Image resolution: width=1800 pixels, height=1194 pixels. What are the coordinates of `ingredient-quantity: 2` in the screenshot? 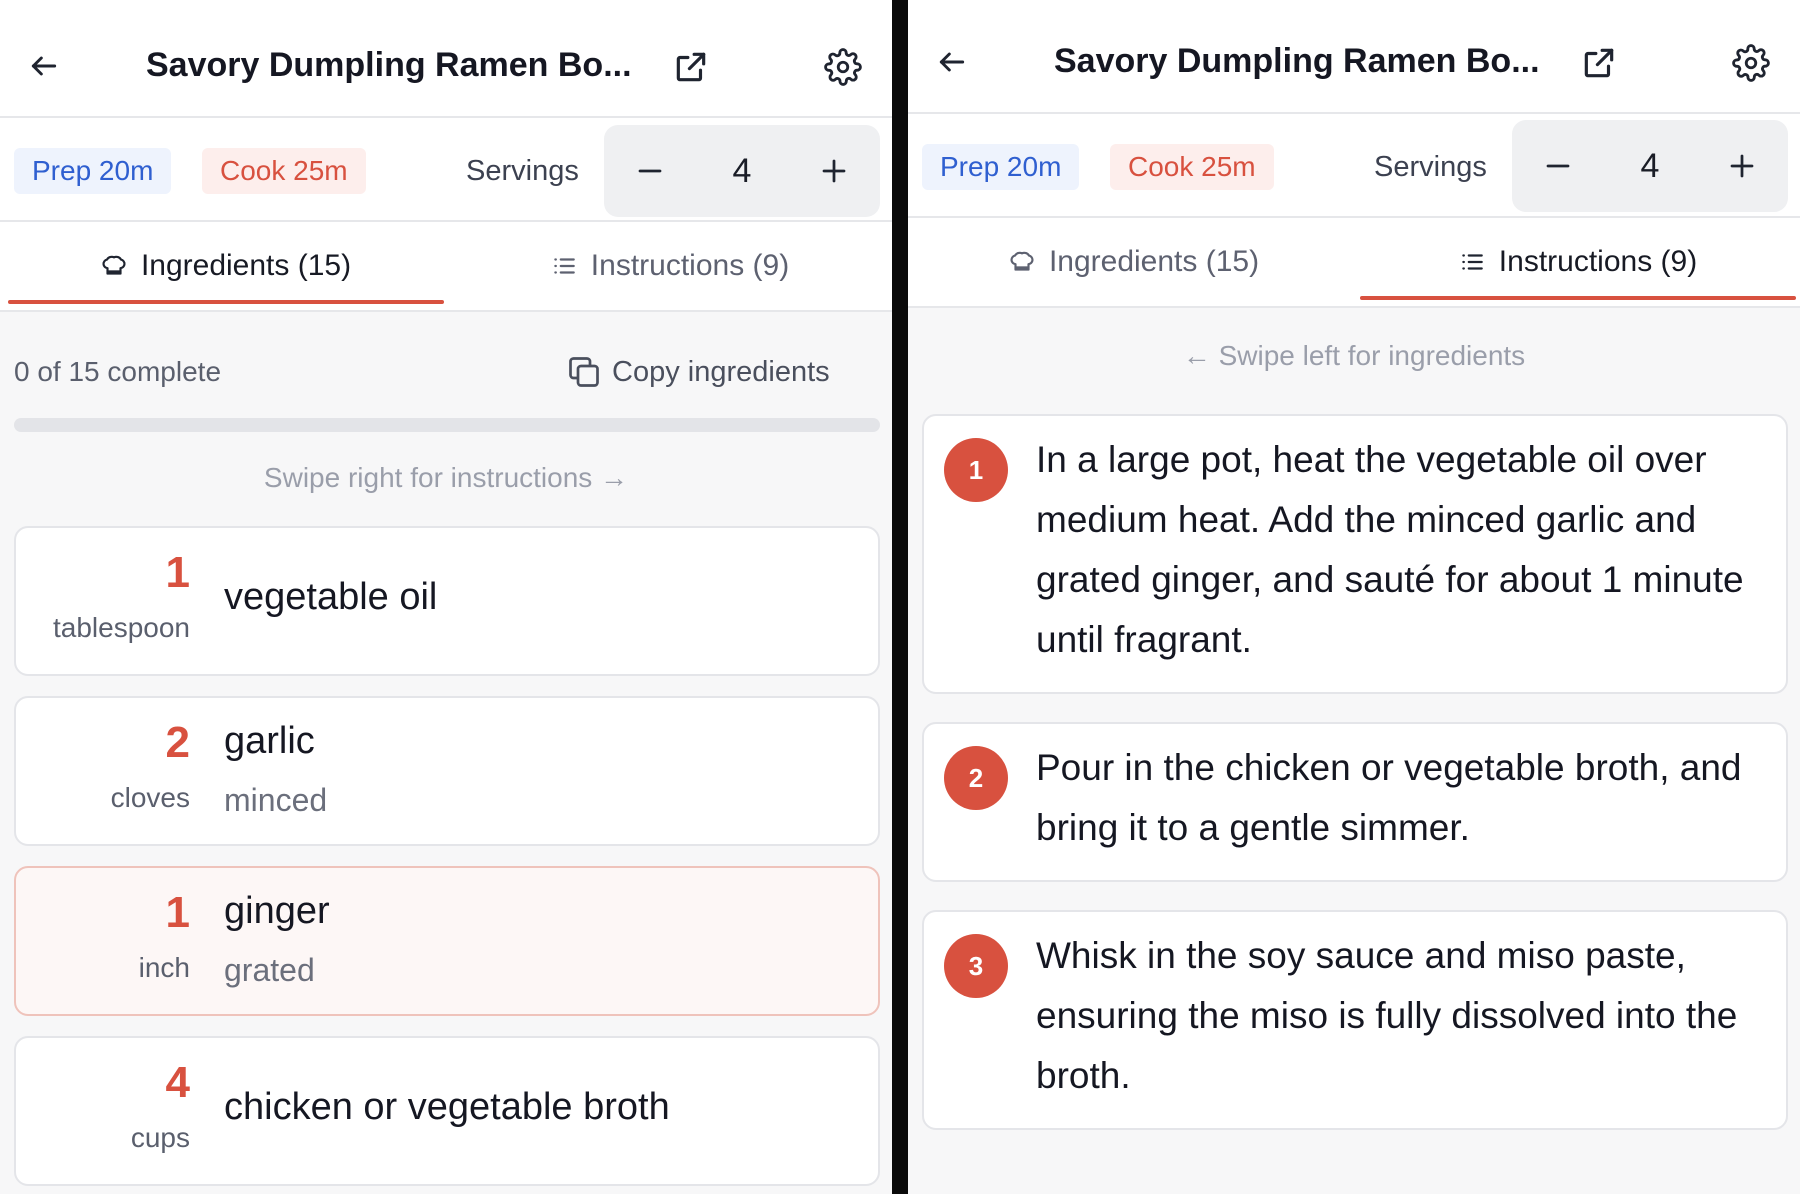 It's located at (177, 742).